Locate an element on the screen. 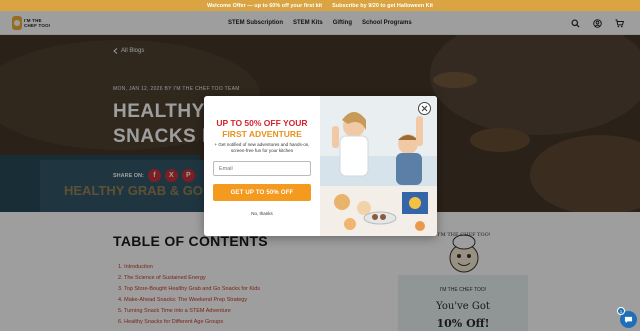  chat-badge: 1 is located at coordinates (621, 311).